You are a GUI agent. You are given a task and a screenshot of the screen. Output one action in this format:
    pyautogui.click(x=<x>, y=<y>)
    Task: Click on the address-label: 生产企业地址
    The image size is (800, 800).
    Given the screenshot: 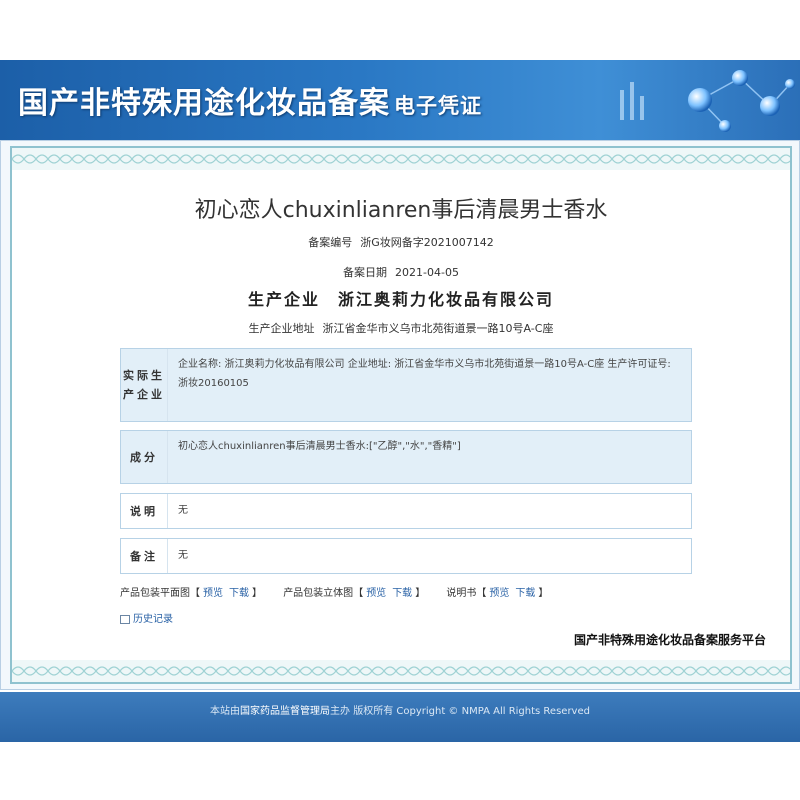 What is the action you would take?
    pyautogui.click(x=281, y=328)
    